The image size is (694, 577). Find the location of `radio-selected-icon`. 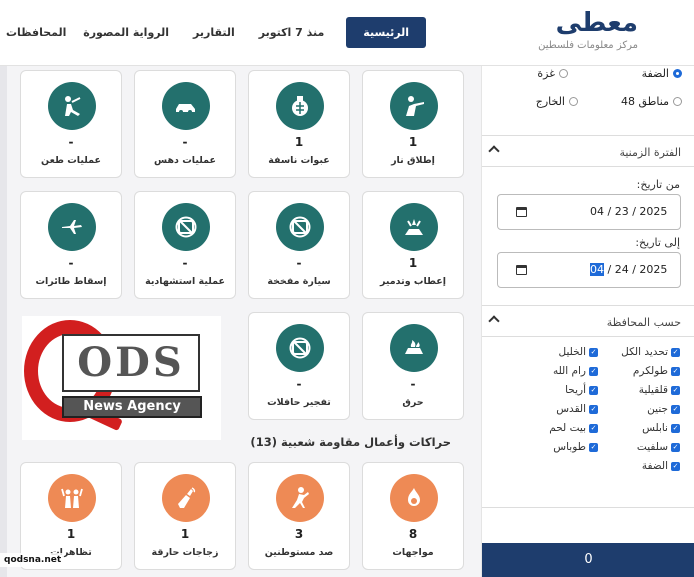

radio-selected-icon is located at coordinates (677, 73).